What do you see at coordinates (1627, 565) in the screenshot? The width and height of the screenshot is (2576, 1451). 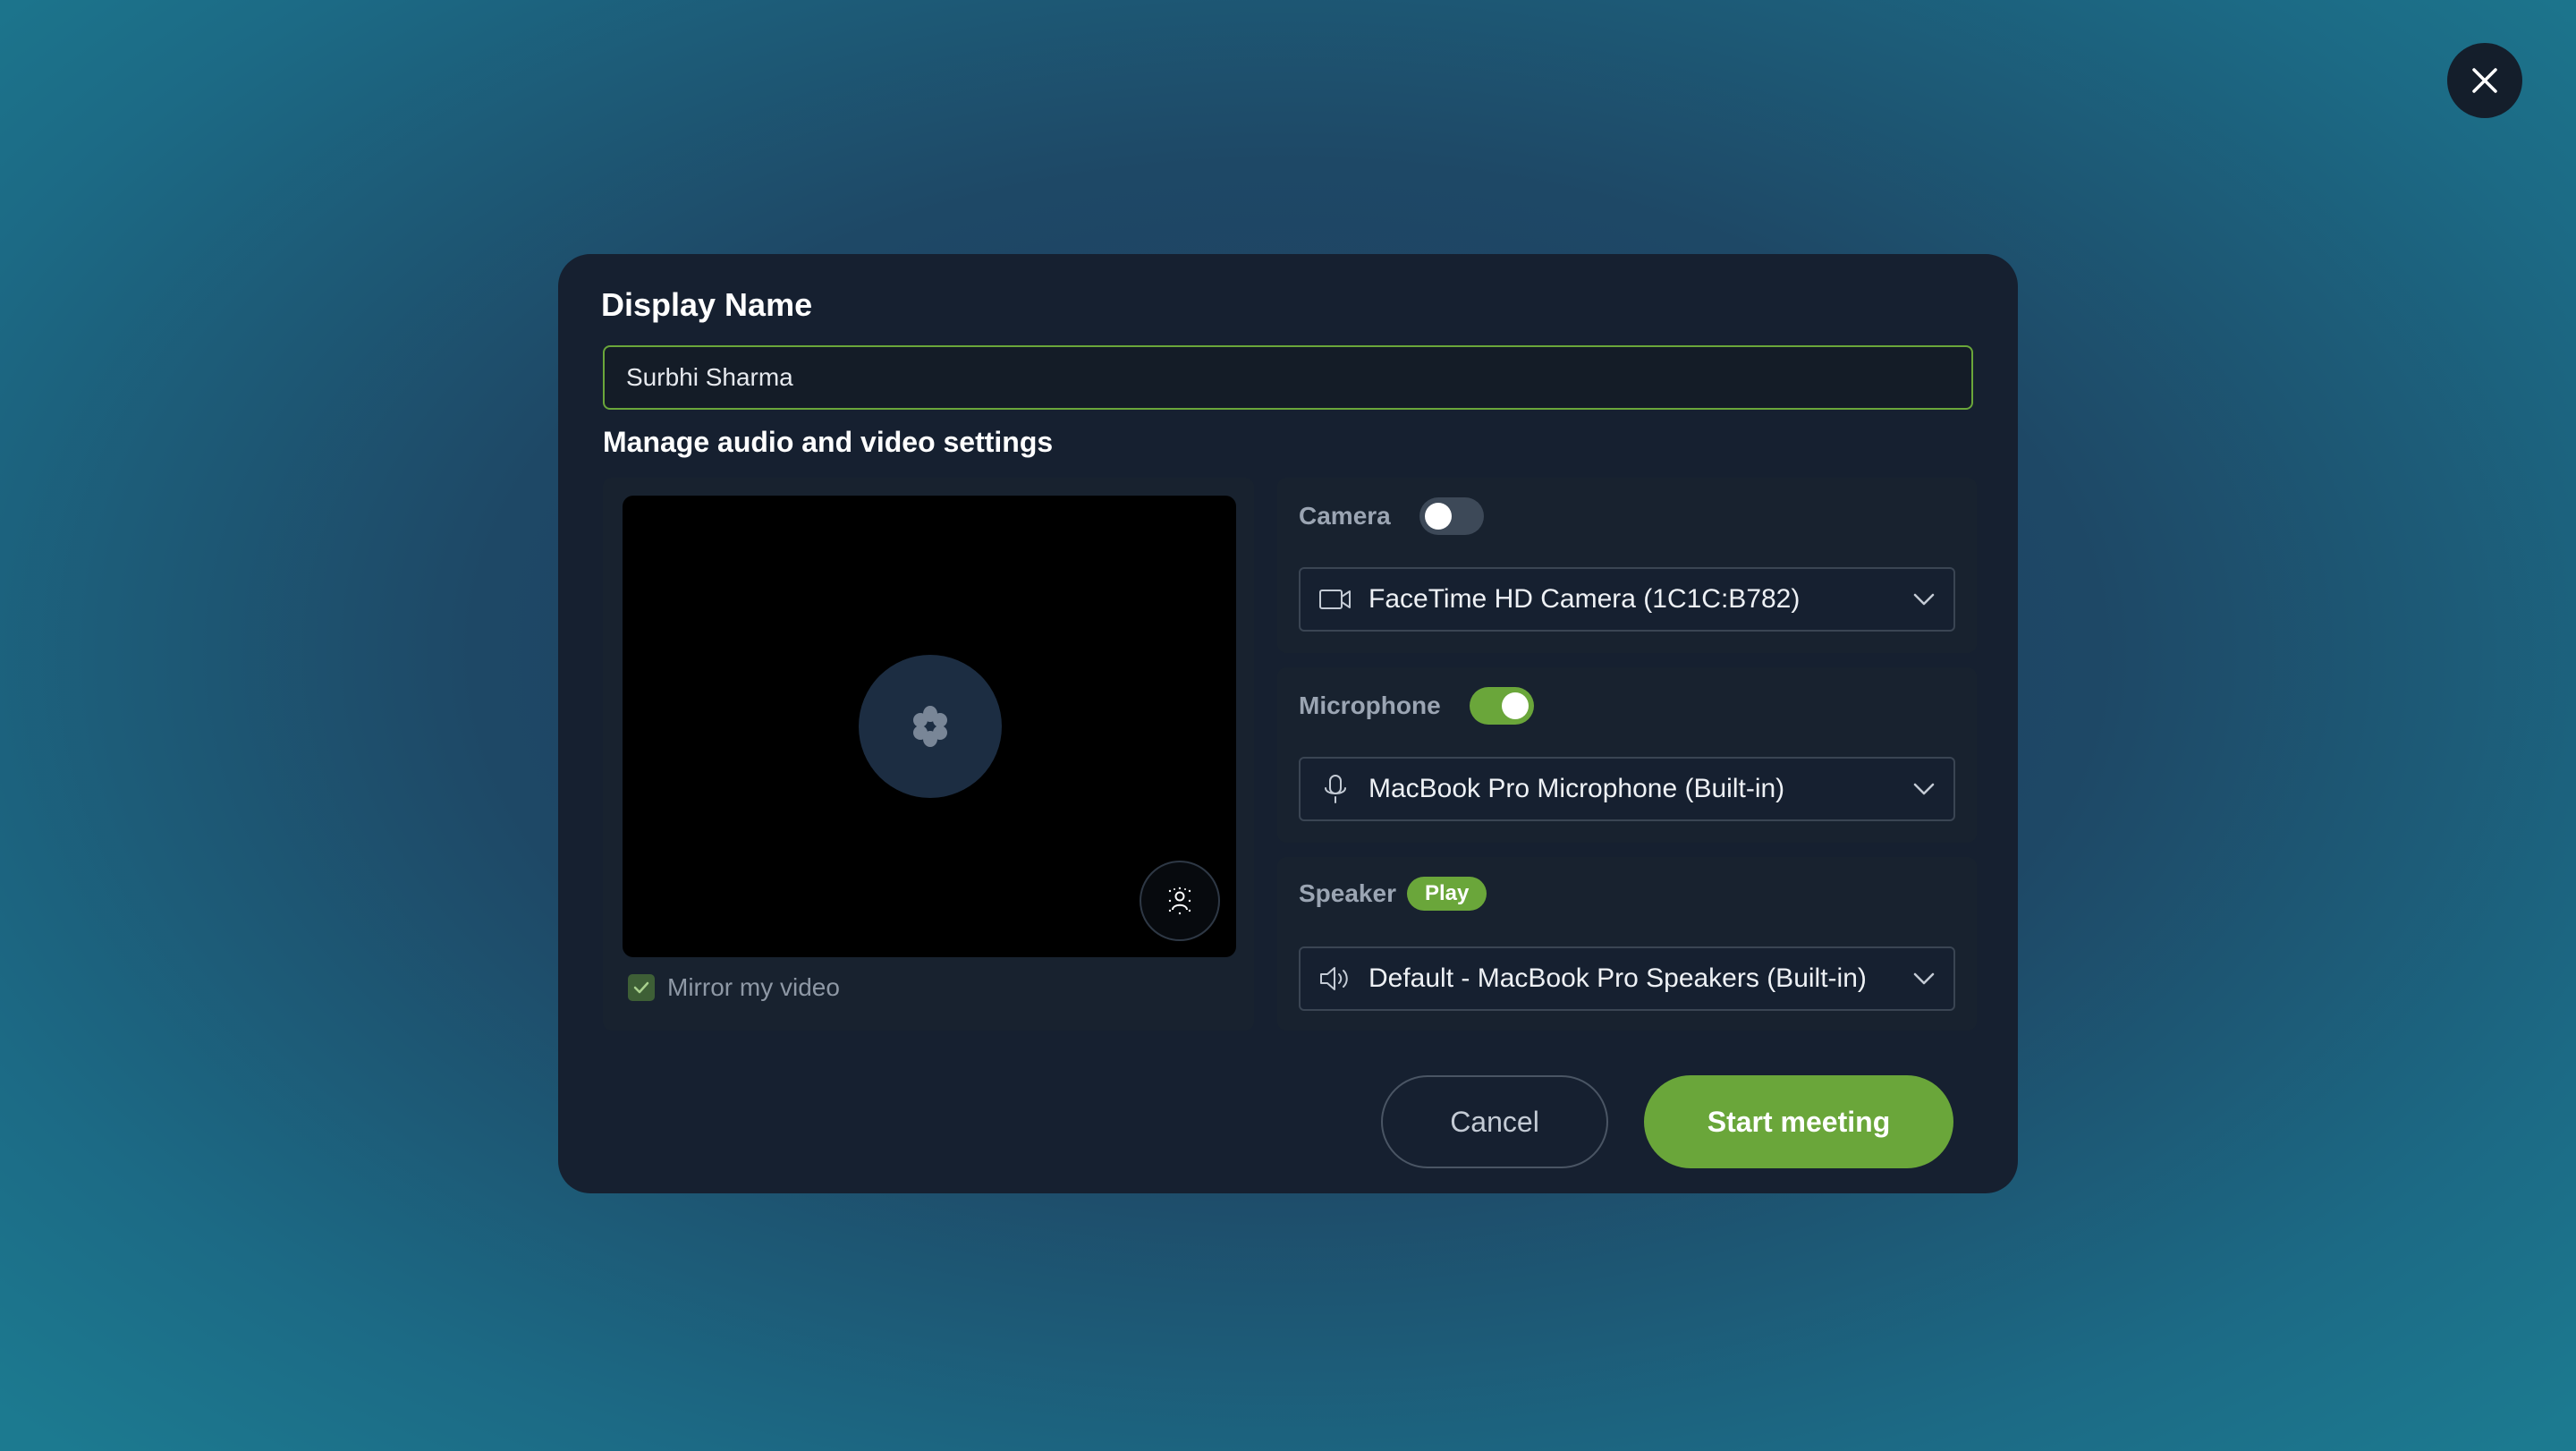 I see `camera-settings-panel: Camera FaceTime HD Camera (1C1C:B782)` at bounding box center [1627, 565].